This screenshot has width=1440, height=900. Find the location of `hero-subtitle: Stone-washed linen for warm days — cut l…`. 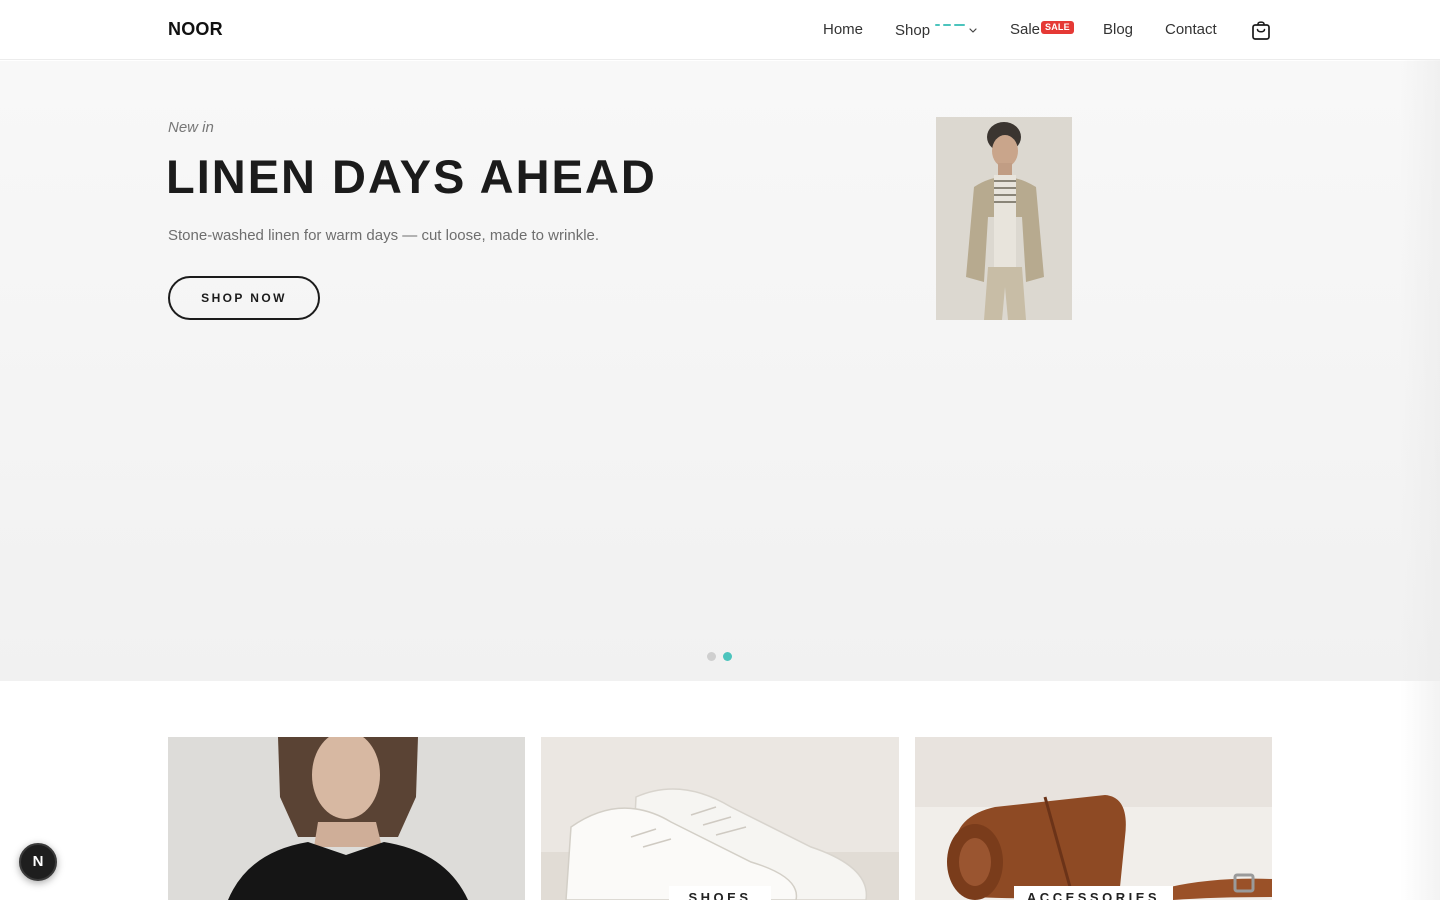

hero-subtitle: Stone-washed linen for warm days — cut l… is located at coordinates (384, 235).